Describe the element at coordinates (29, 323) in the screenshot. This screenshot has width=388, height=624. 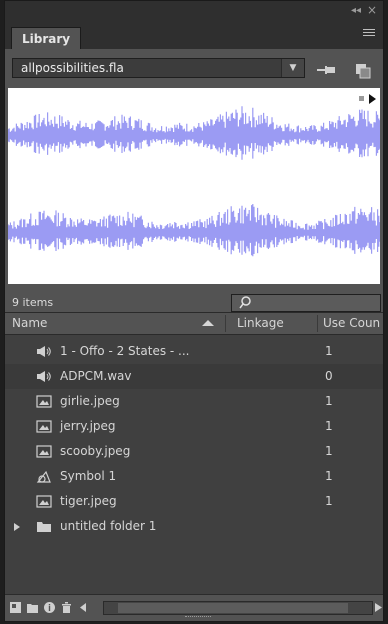
I see `column-name: Name` at that location.